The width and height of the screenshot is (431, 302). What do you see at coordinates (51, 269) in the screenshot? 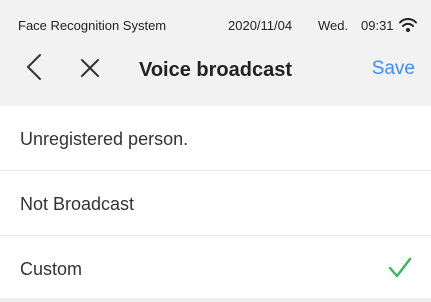
I see `option-label: Custom` at bounding box center [51, 269].